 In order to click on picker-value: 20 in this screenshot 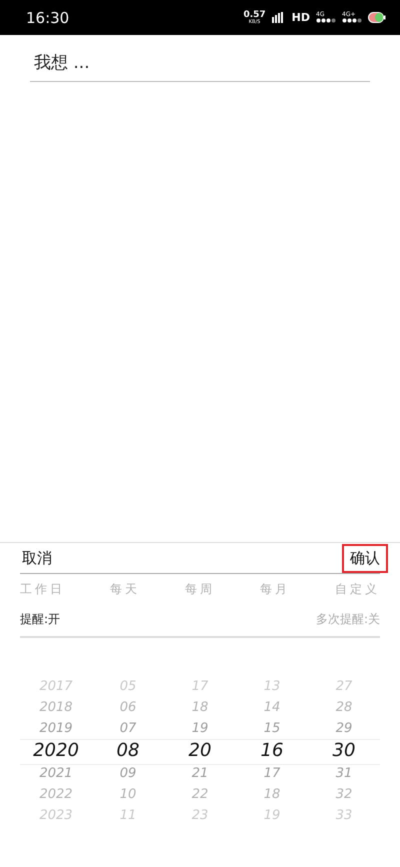, I will do `click(200, 751)`.